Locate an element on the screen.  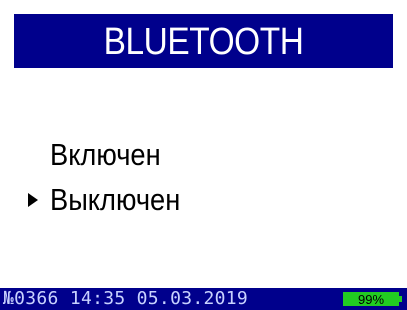
status-info: №0366 14:35 05.03.2019 is located at coordinates (125, 299).